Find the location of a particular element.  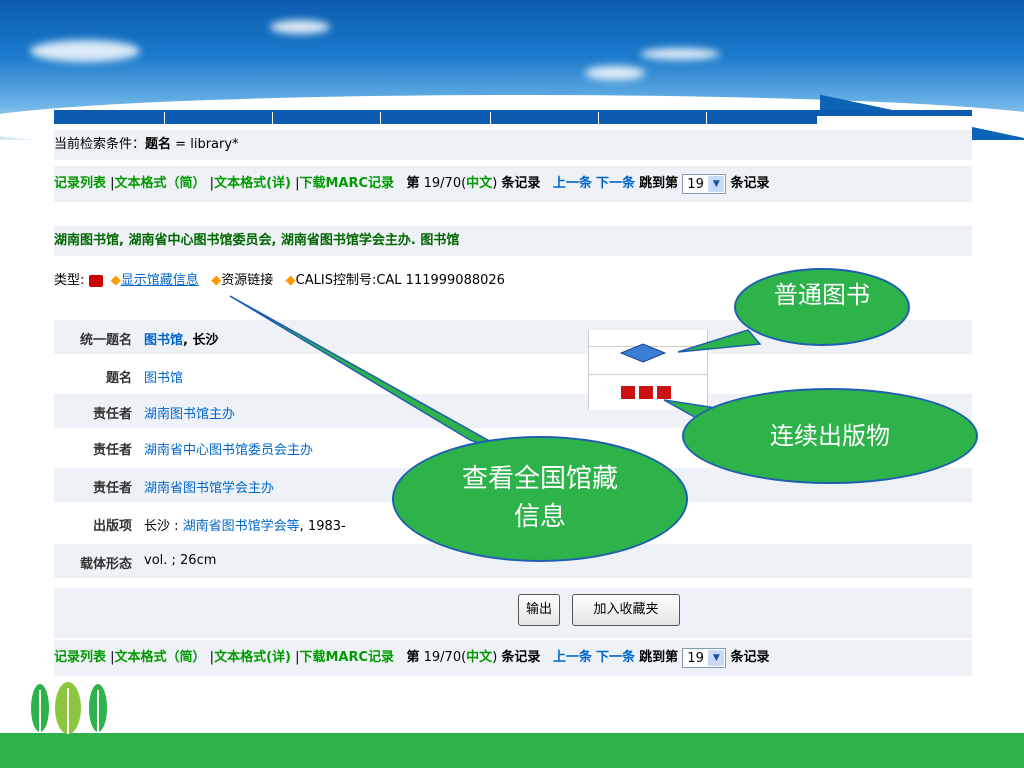

callout-regular-book: 普通图书 is located at coordinates (822, 307).